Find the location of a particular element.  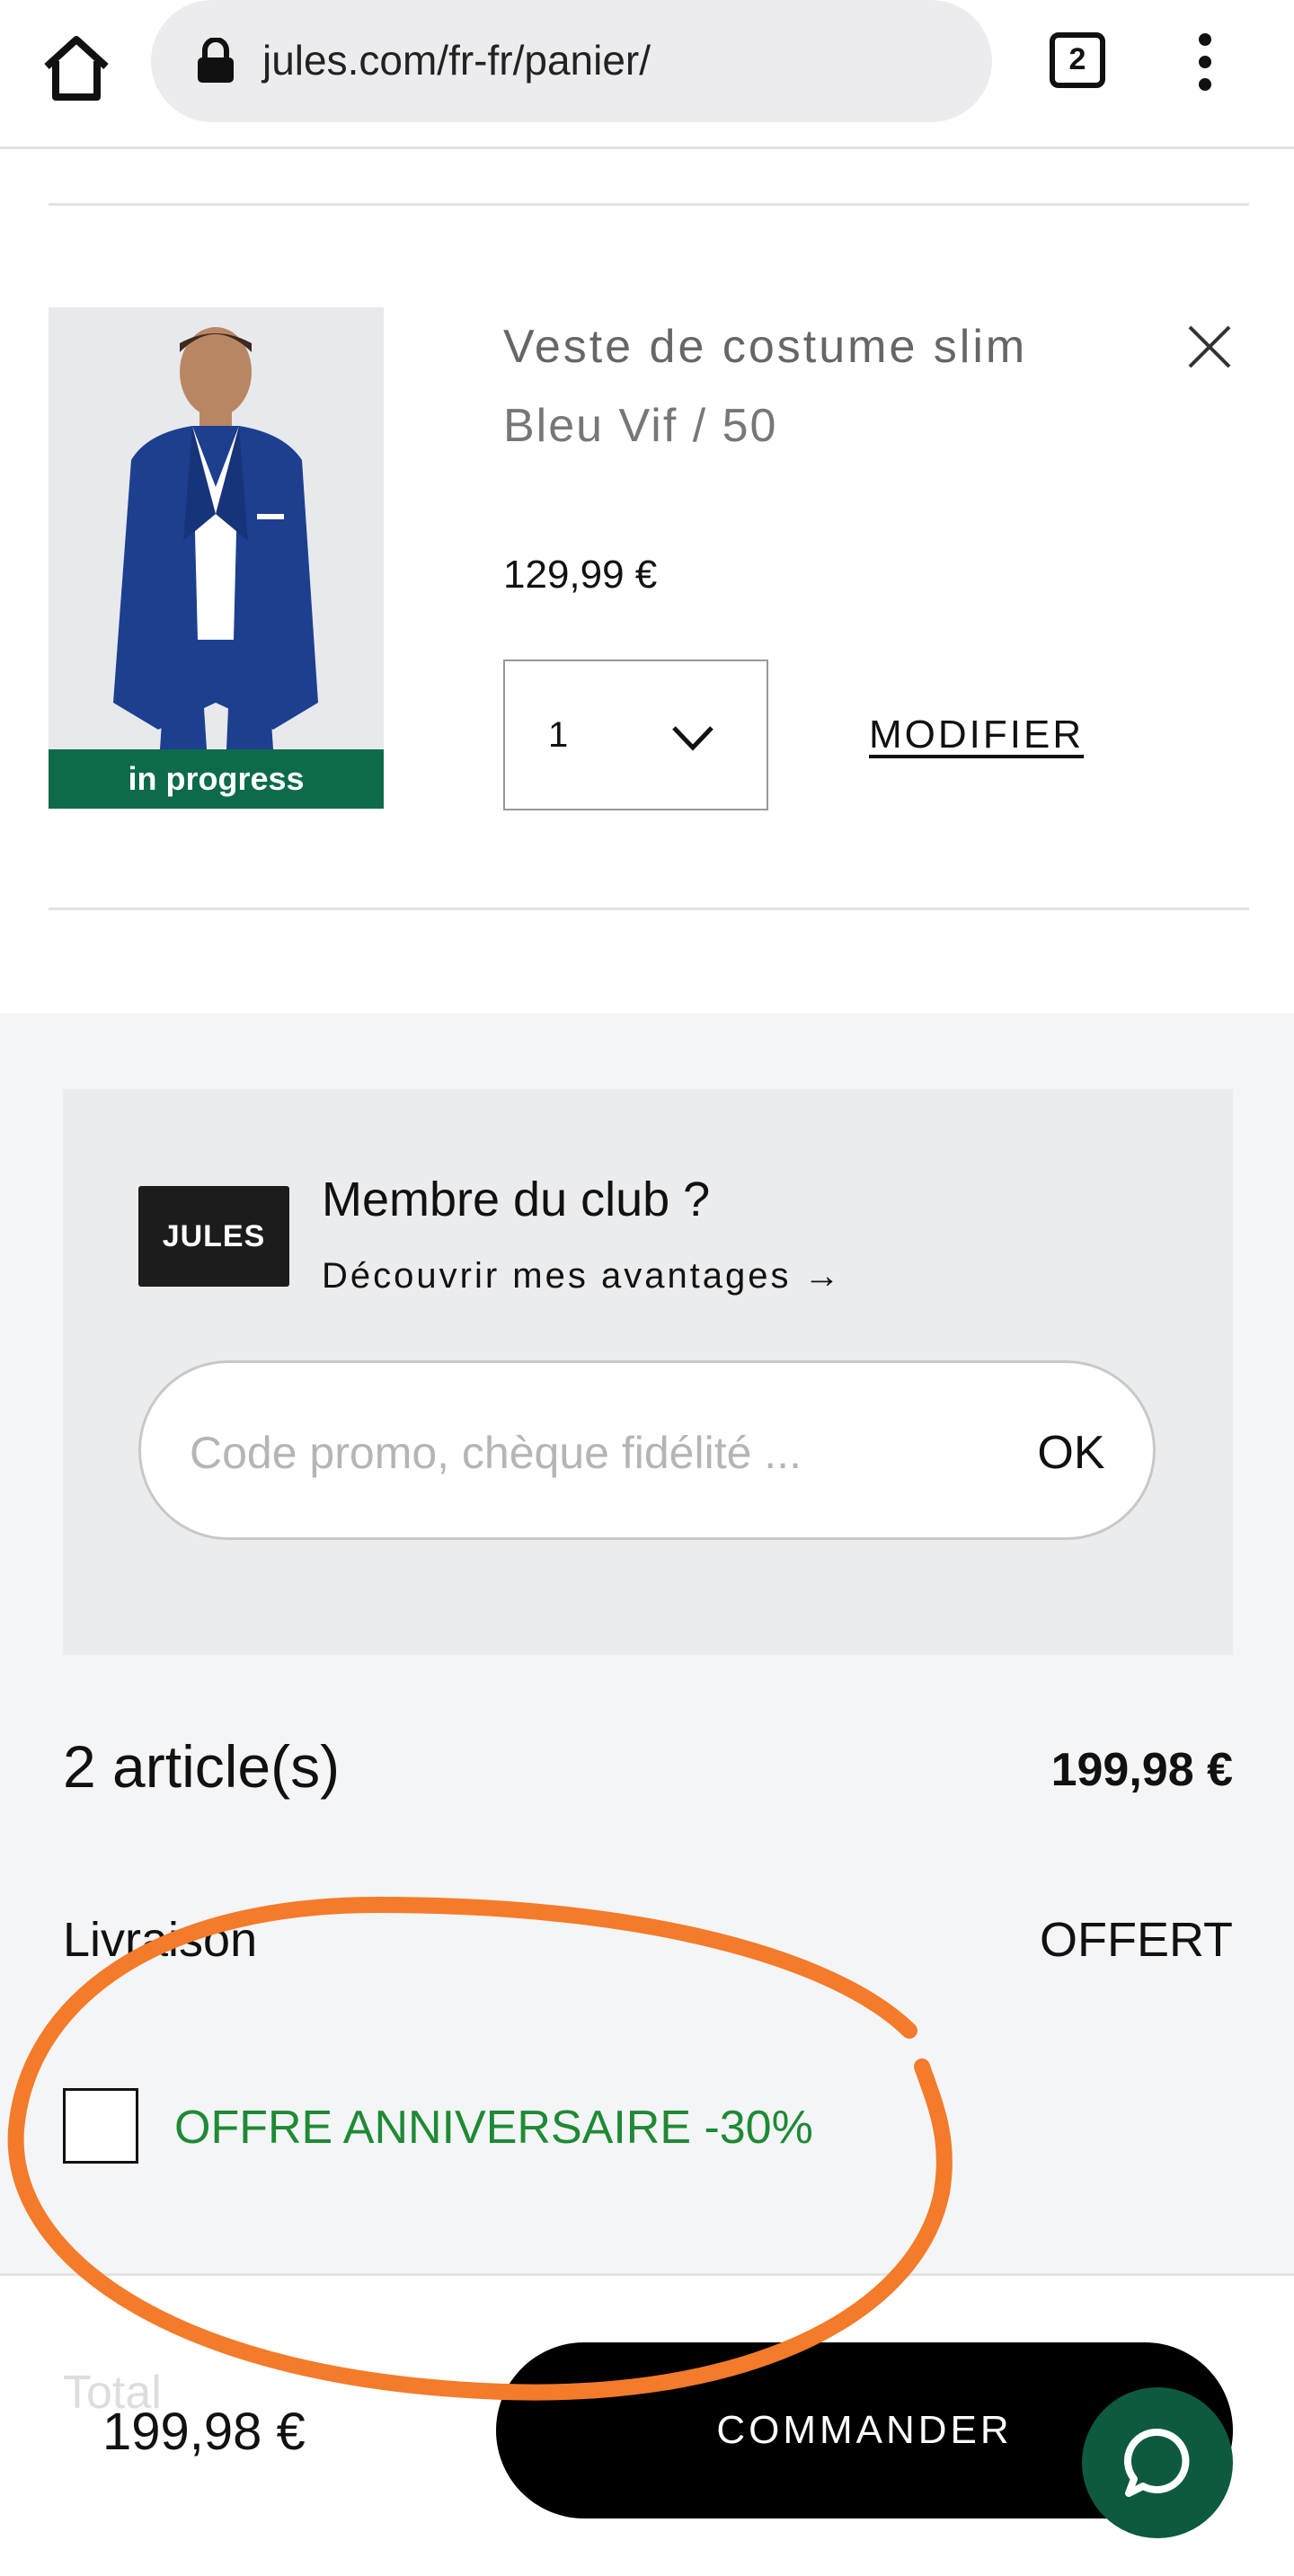

offer-checkbox is located at coordinates (100, 2126).